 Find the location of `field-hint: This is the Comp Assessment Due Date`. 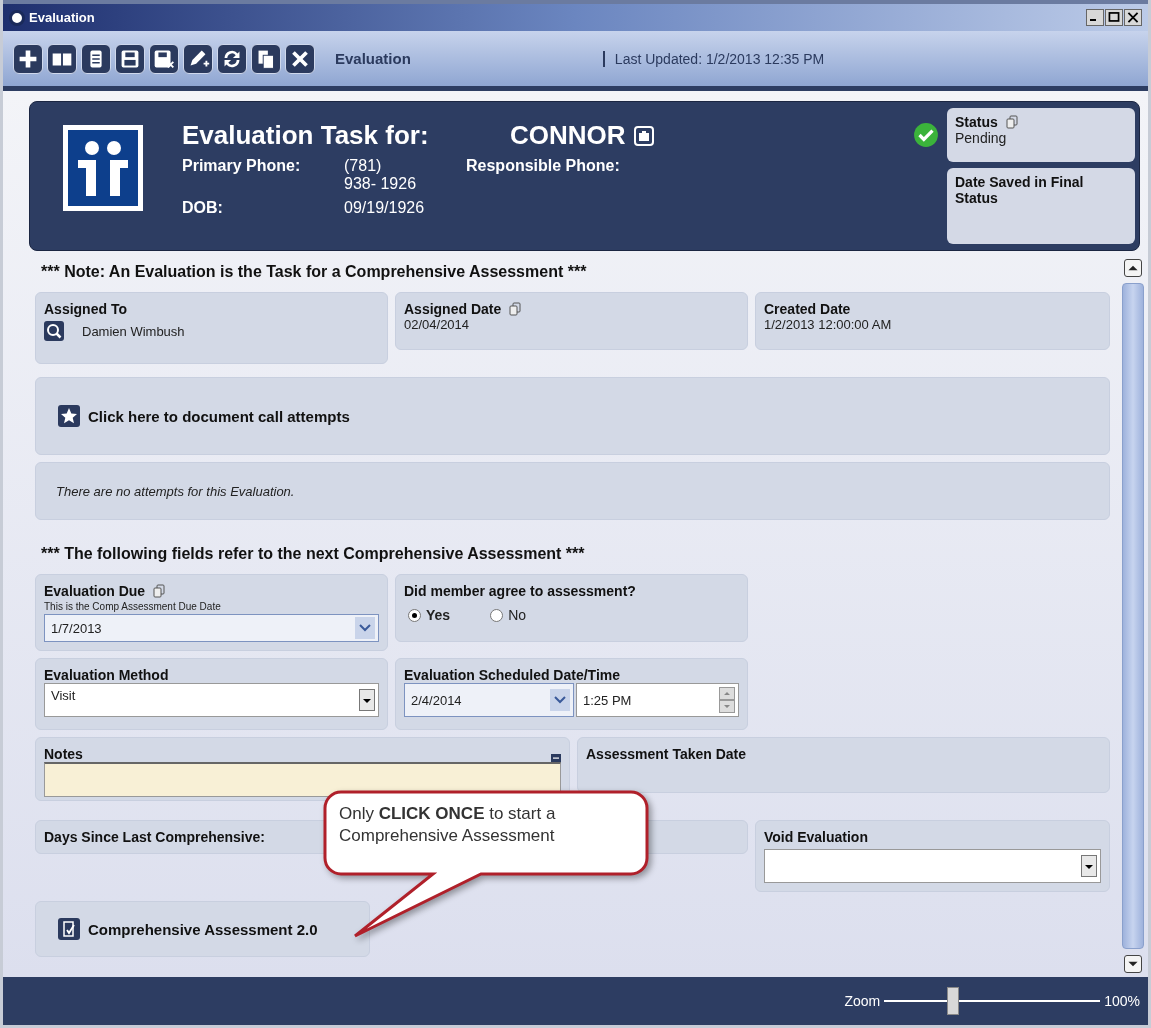

field-hint: This is the Comp Assessment Due Date is located at coordinates (133, 606).